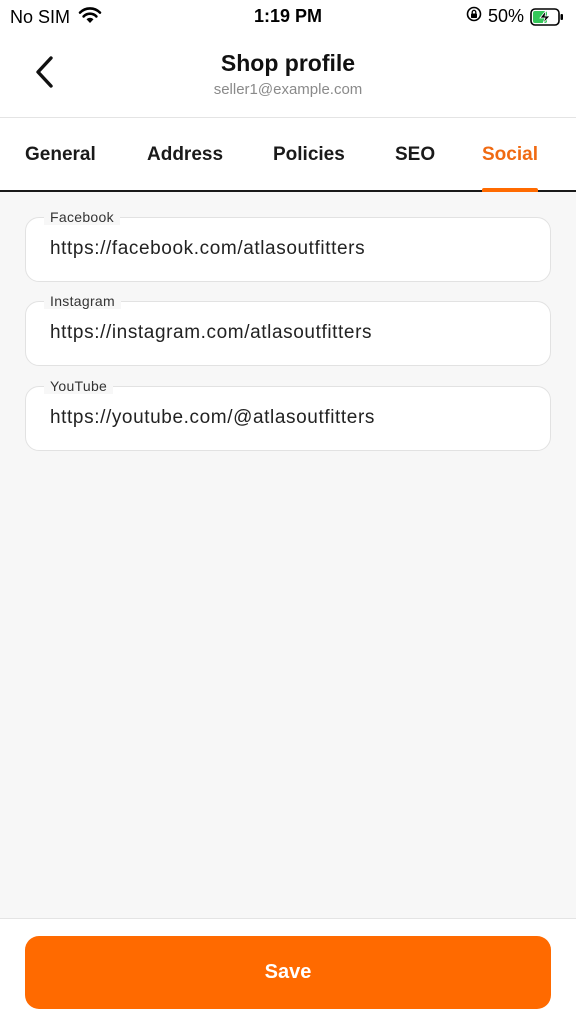  What do you see at coordinates (290, 333) in the screenshot?
I see `instagram-input: https://instagram.com/atlasoutfitters` at bounding box center [290, 333].